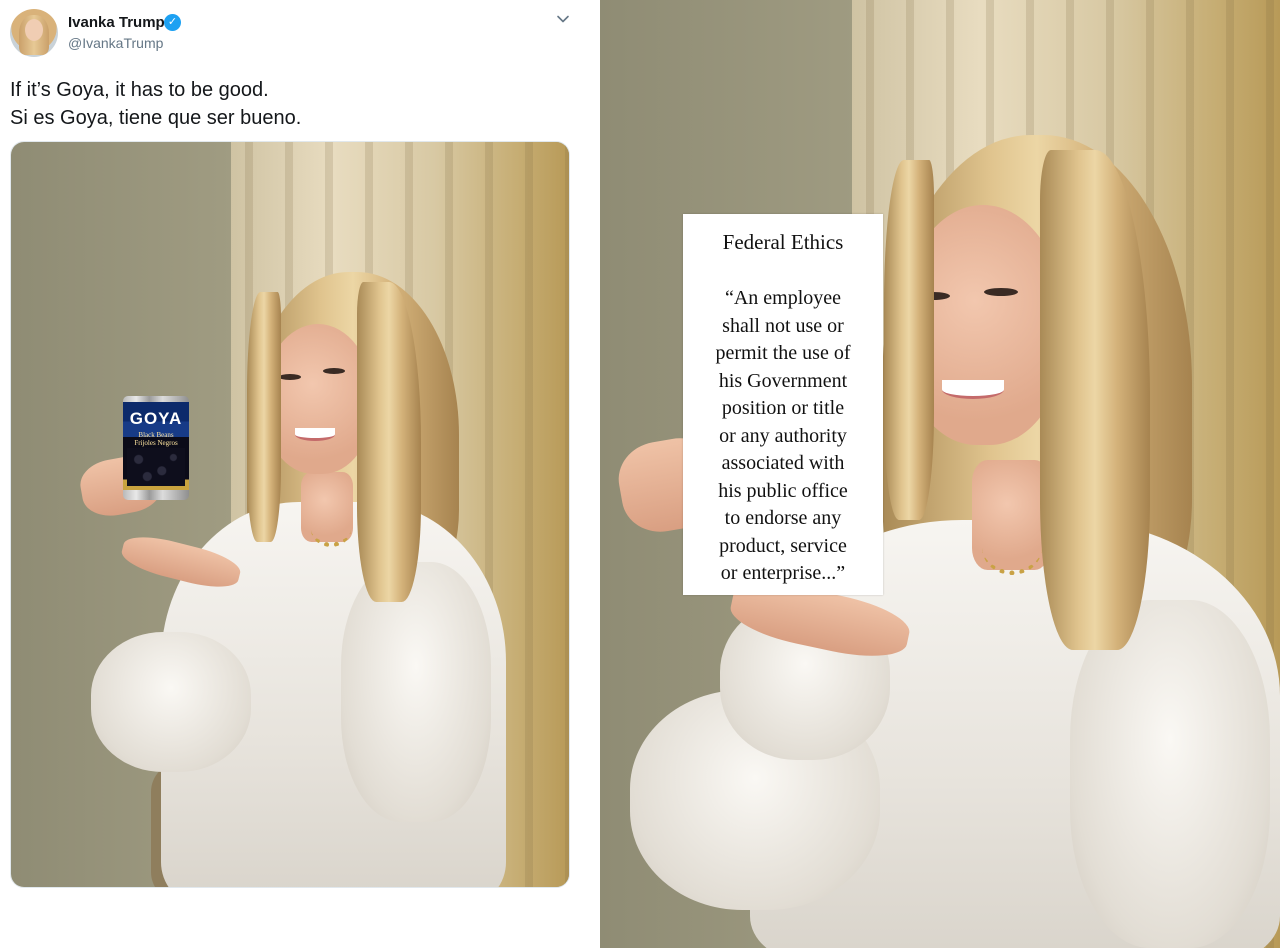  What do you see at coordinates (156, 439) in the screenshot?
I see `can-sub-label: Black Beans Frijoles Negros` at bounding box center [156, 439].